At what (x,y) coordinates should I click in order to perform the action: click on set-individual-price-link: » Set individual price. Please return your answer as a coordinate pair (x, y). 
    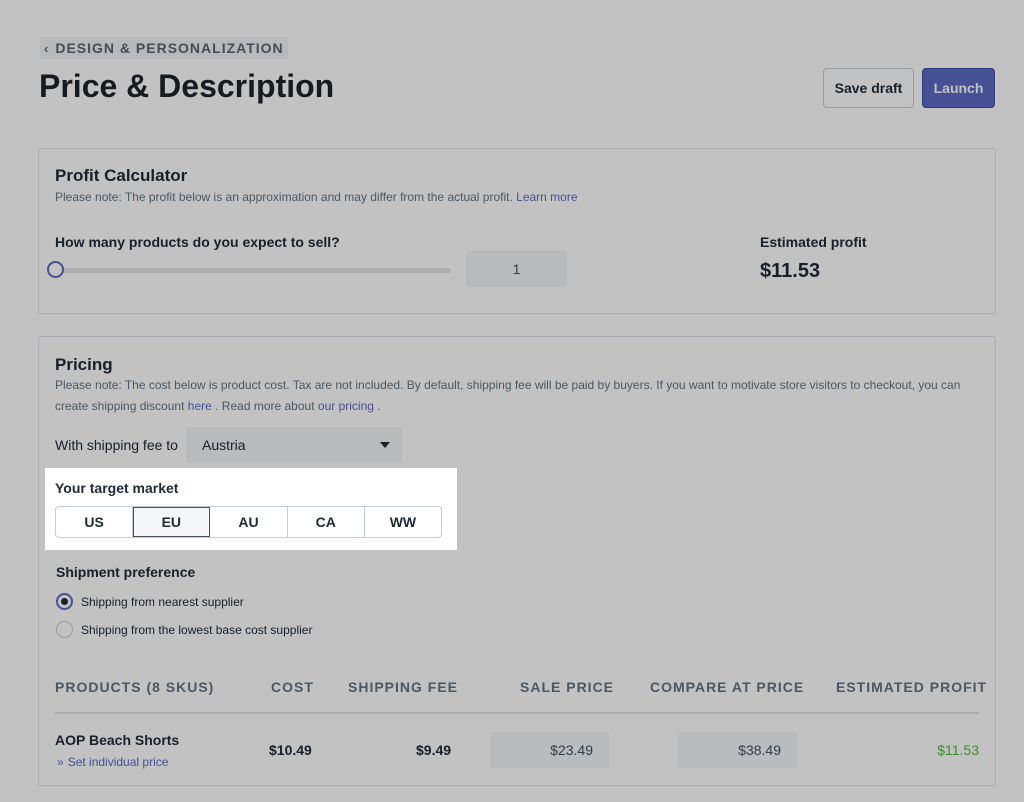
    Looking at the image, I should click on (112, 762).